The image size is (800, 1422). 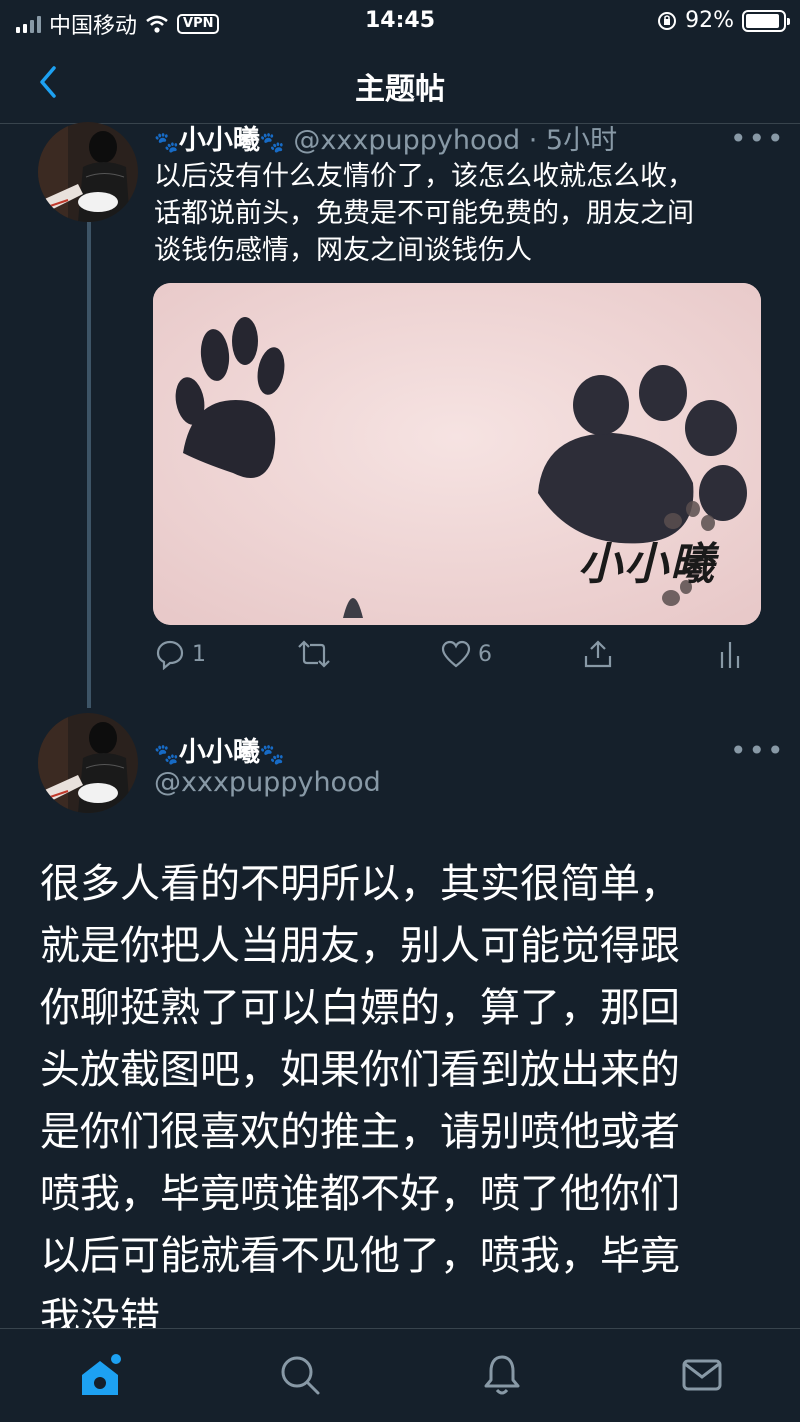 I want to click on tab-messages, so click(x=702, y=1375).